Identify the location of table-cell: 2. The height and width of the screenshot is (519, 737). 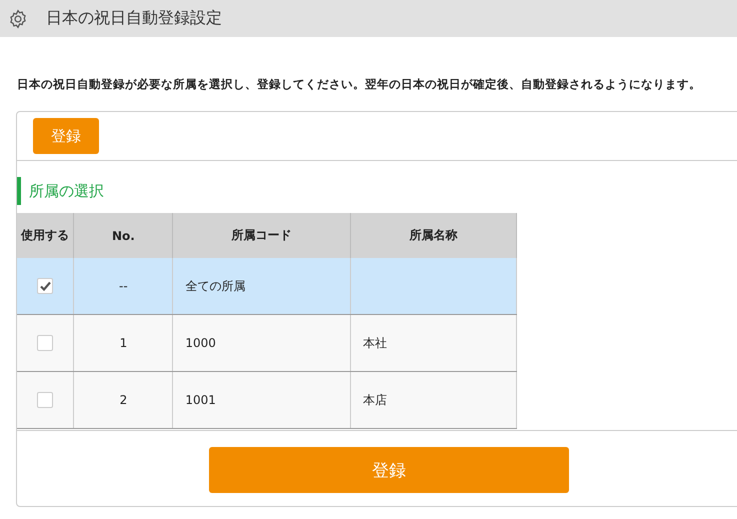
(123, 400).